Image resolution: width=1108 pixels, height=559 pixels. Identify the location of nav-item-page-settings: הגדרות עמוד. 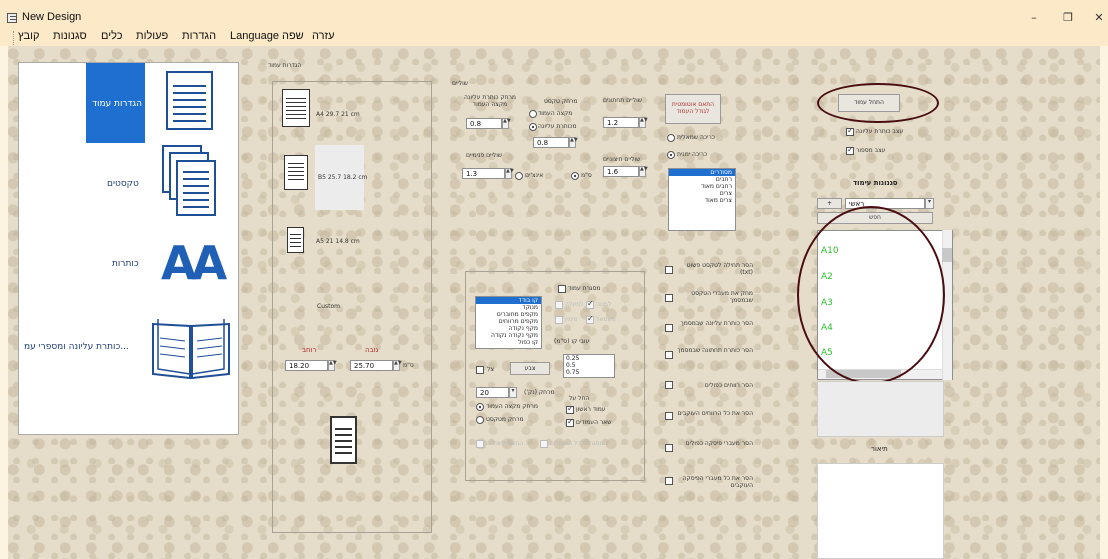
(115, 103).